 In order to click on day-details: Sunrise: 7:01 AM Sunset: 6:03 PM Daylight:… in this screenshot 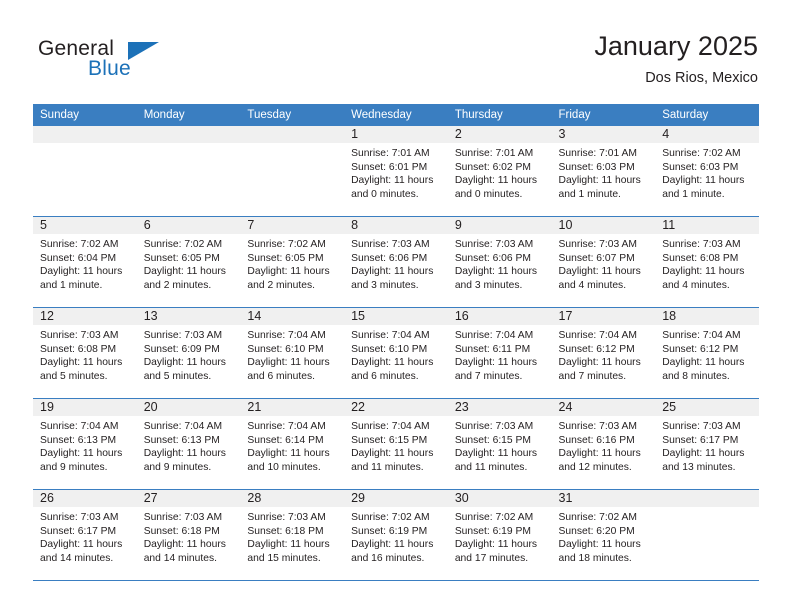, I will do `click(604, 172)`.